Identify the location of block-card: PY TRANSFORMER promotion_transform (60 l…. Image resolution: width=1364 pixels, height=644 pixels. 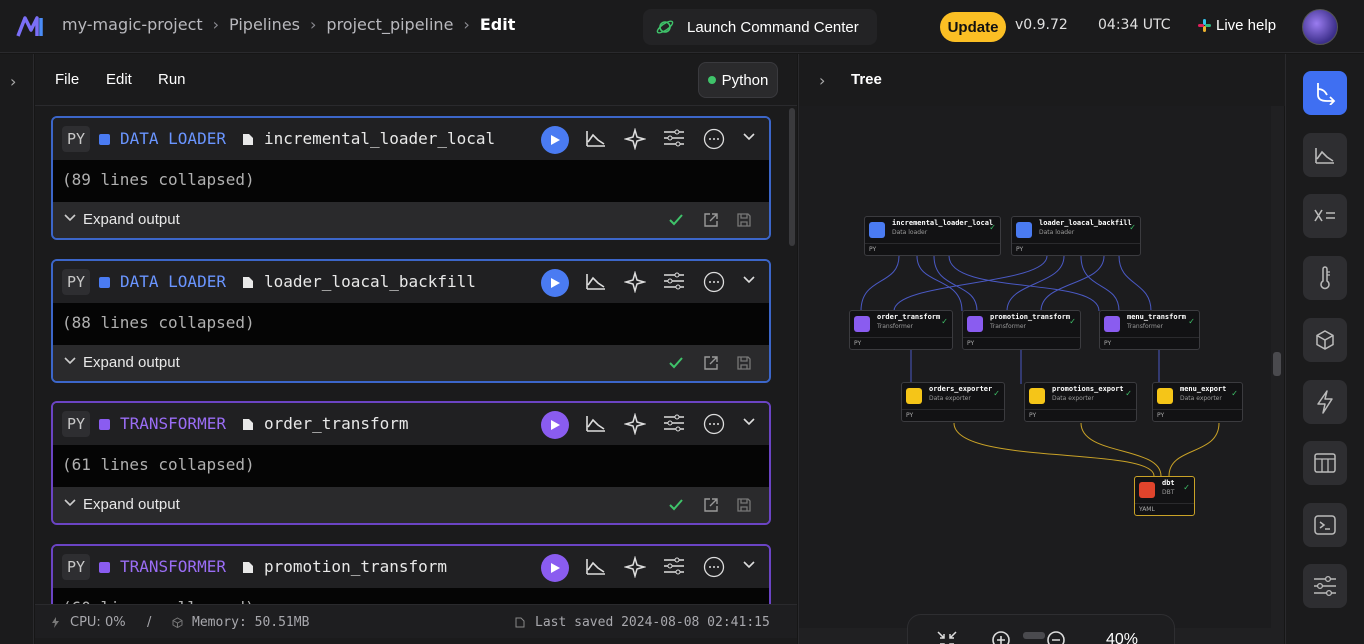
(411, 574).